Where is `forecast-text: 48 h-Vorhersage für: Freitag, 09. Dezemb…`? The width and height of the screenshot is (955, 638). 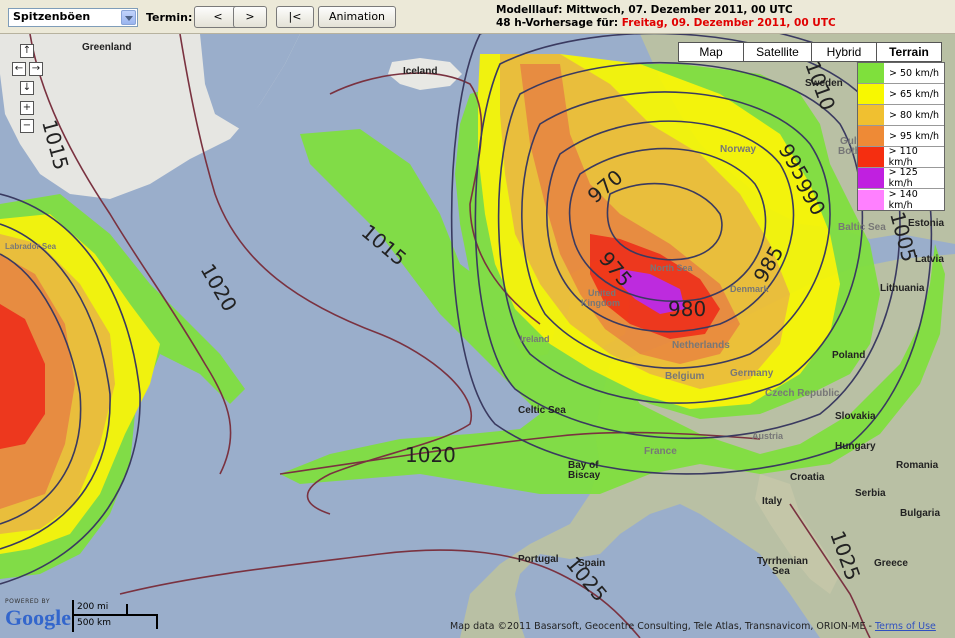 forecast-text: 48 h-Vorhersage für: Freitag, 09. Dezemb… is located at coordinates (666, 23).